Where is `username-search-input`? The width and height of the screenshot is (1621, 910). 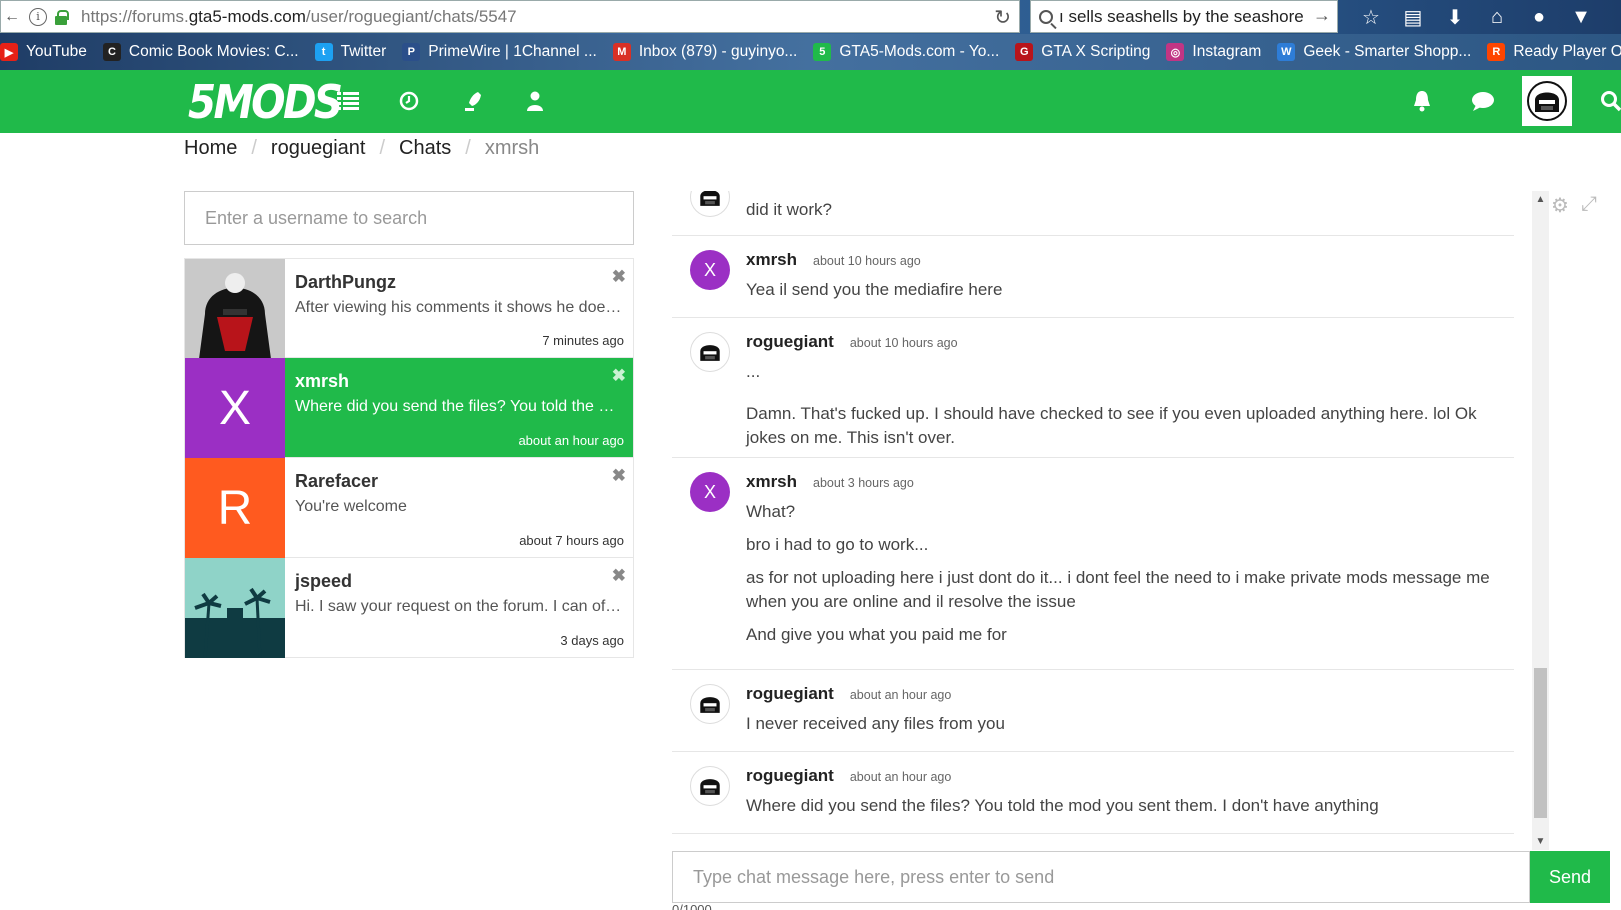
username-search-input is located at coordinates (409, 218).